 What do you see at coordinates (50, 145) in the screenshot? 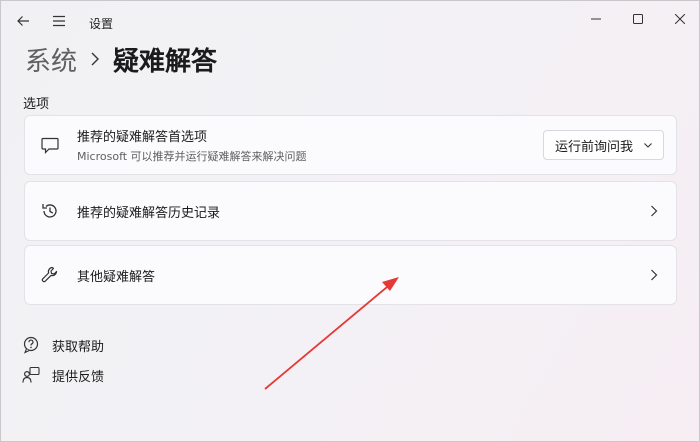
I see `chat-bubble-icon` at bounding box center [50, 145].